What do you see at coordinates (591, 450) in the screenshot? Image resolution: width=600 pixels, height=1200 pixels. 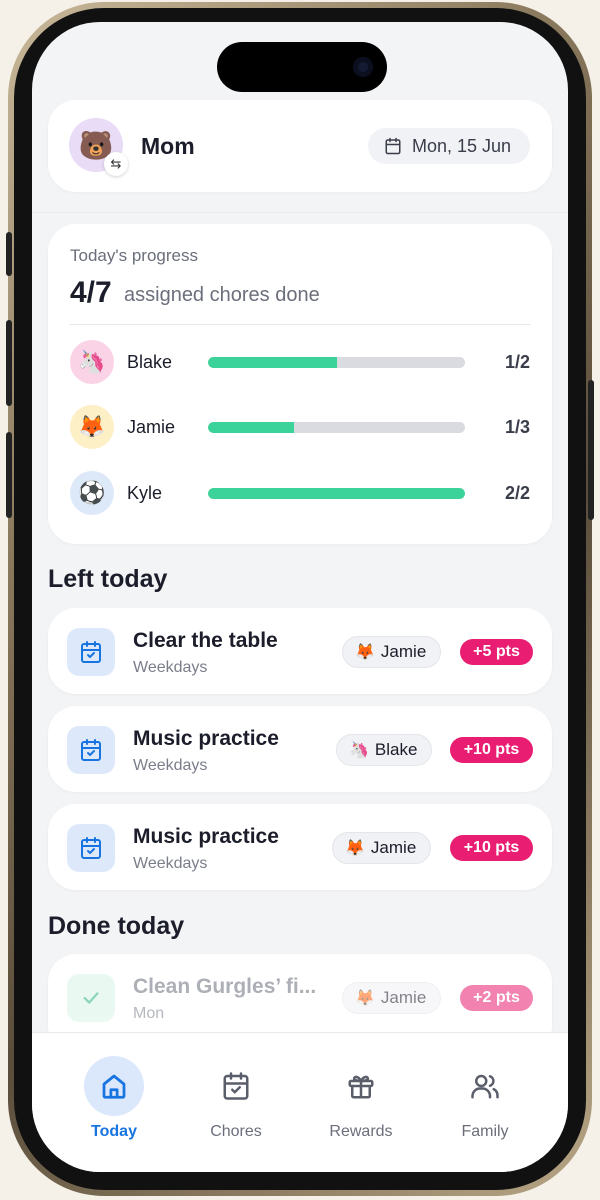 I see `power-button` at bounding box center [591, 450].